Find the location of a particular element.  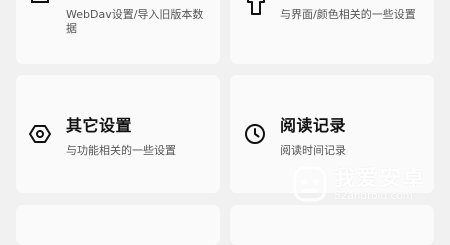

watermark-name: 我爱安卓 is located at coordinates (380, 178).